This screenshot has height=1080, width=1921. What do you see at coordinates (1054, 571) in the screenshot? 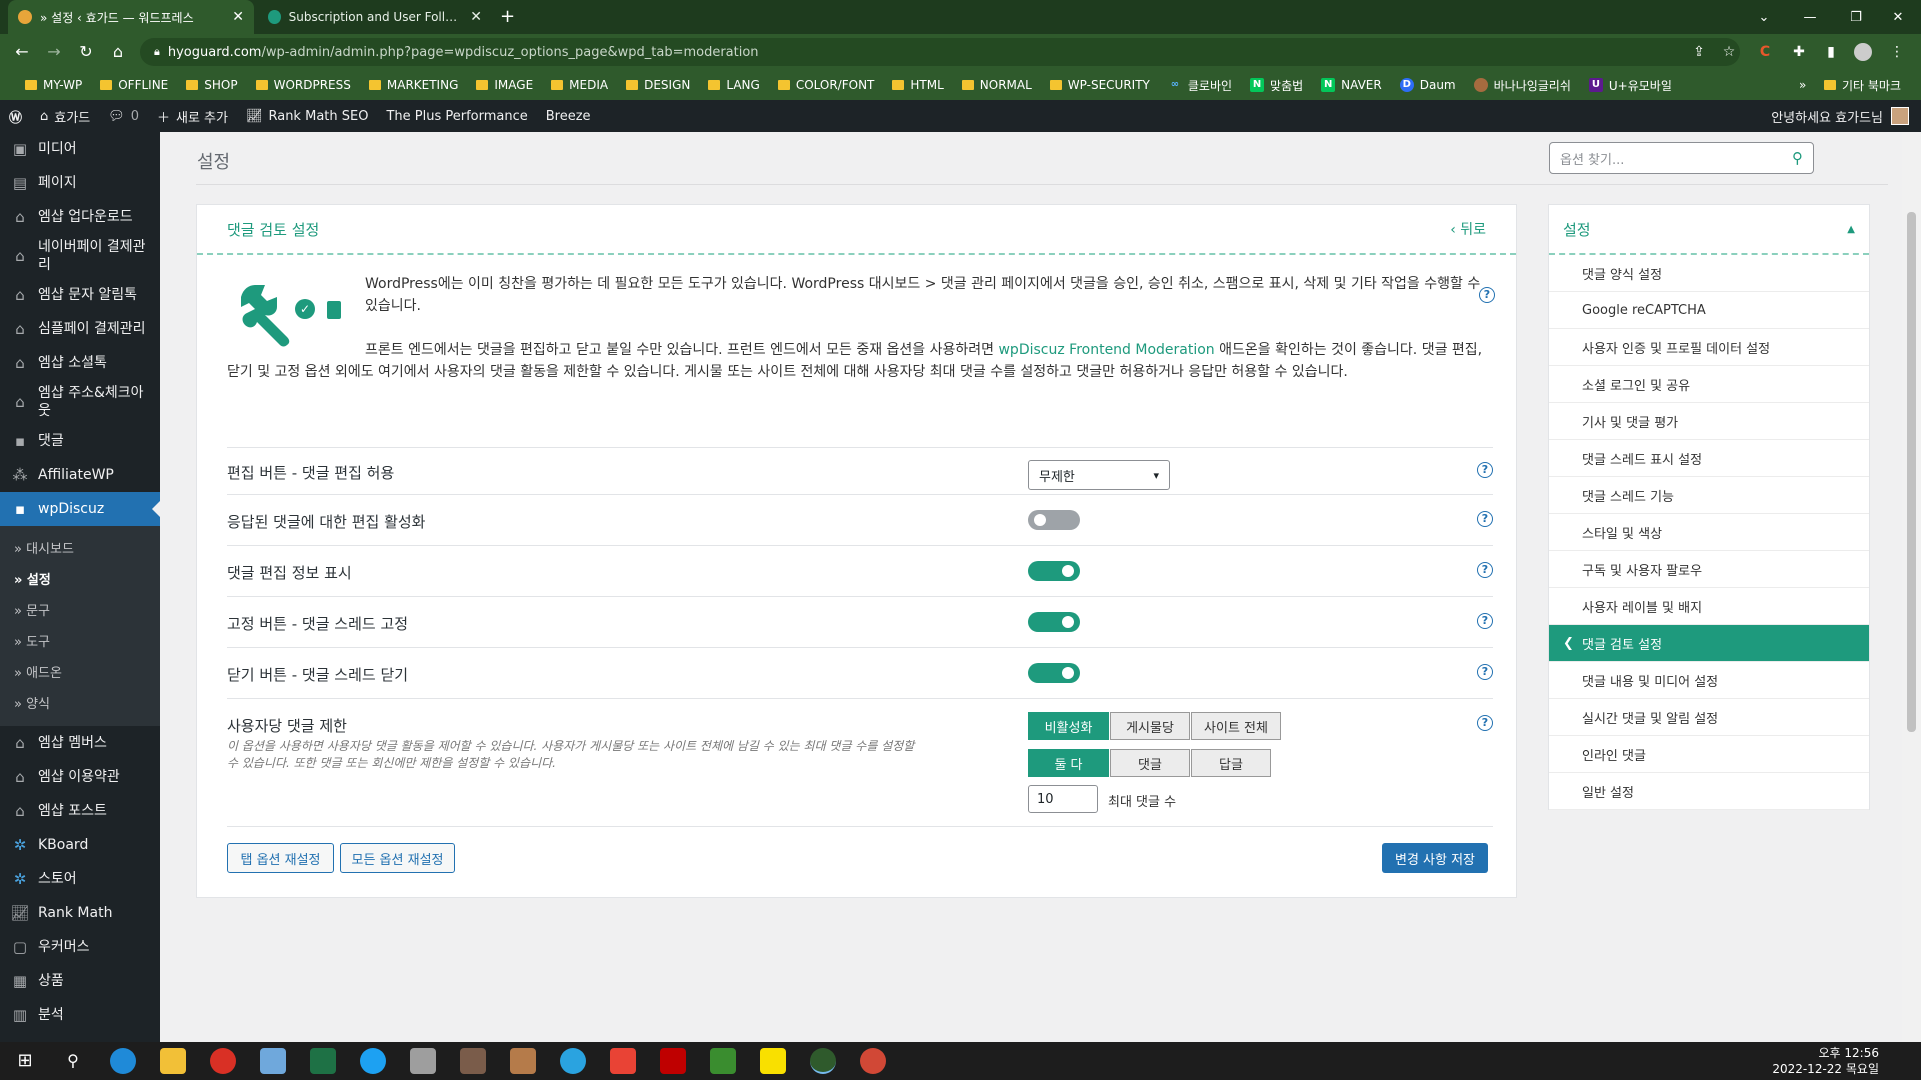
I see `edit-info-toggle` at bounding box center [1054, 571].